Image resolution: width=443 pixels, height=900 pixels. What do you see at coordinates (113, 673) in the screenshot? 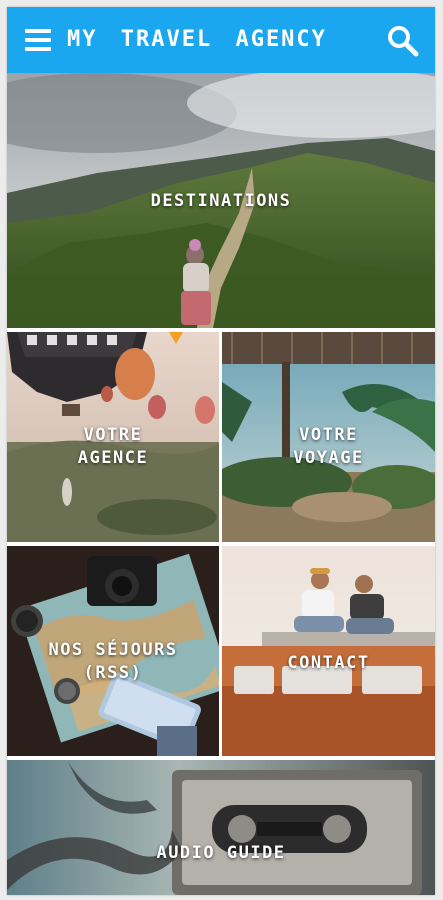
I see `tile-nos-sejours-label-line2: (RSS)` at bounding box center [113, 673].